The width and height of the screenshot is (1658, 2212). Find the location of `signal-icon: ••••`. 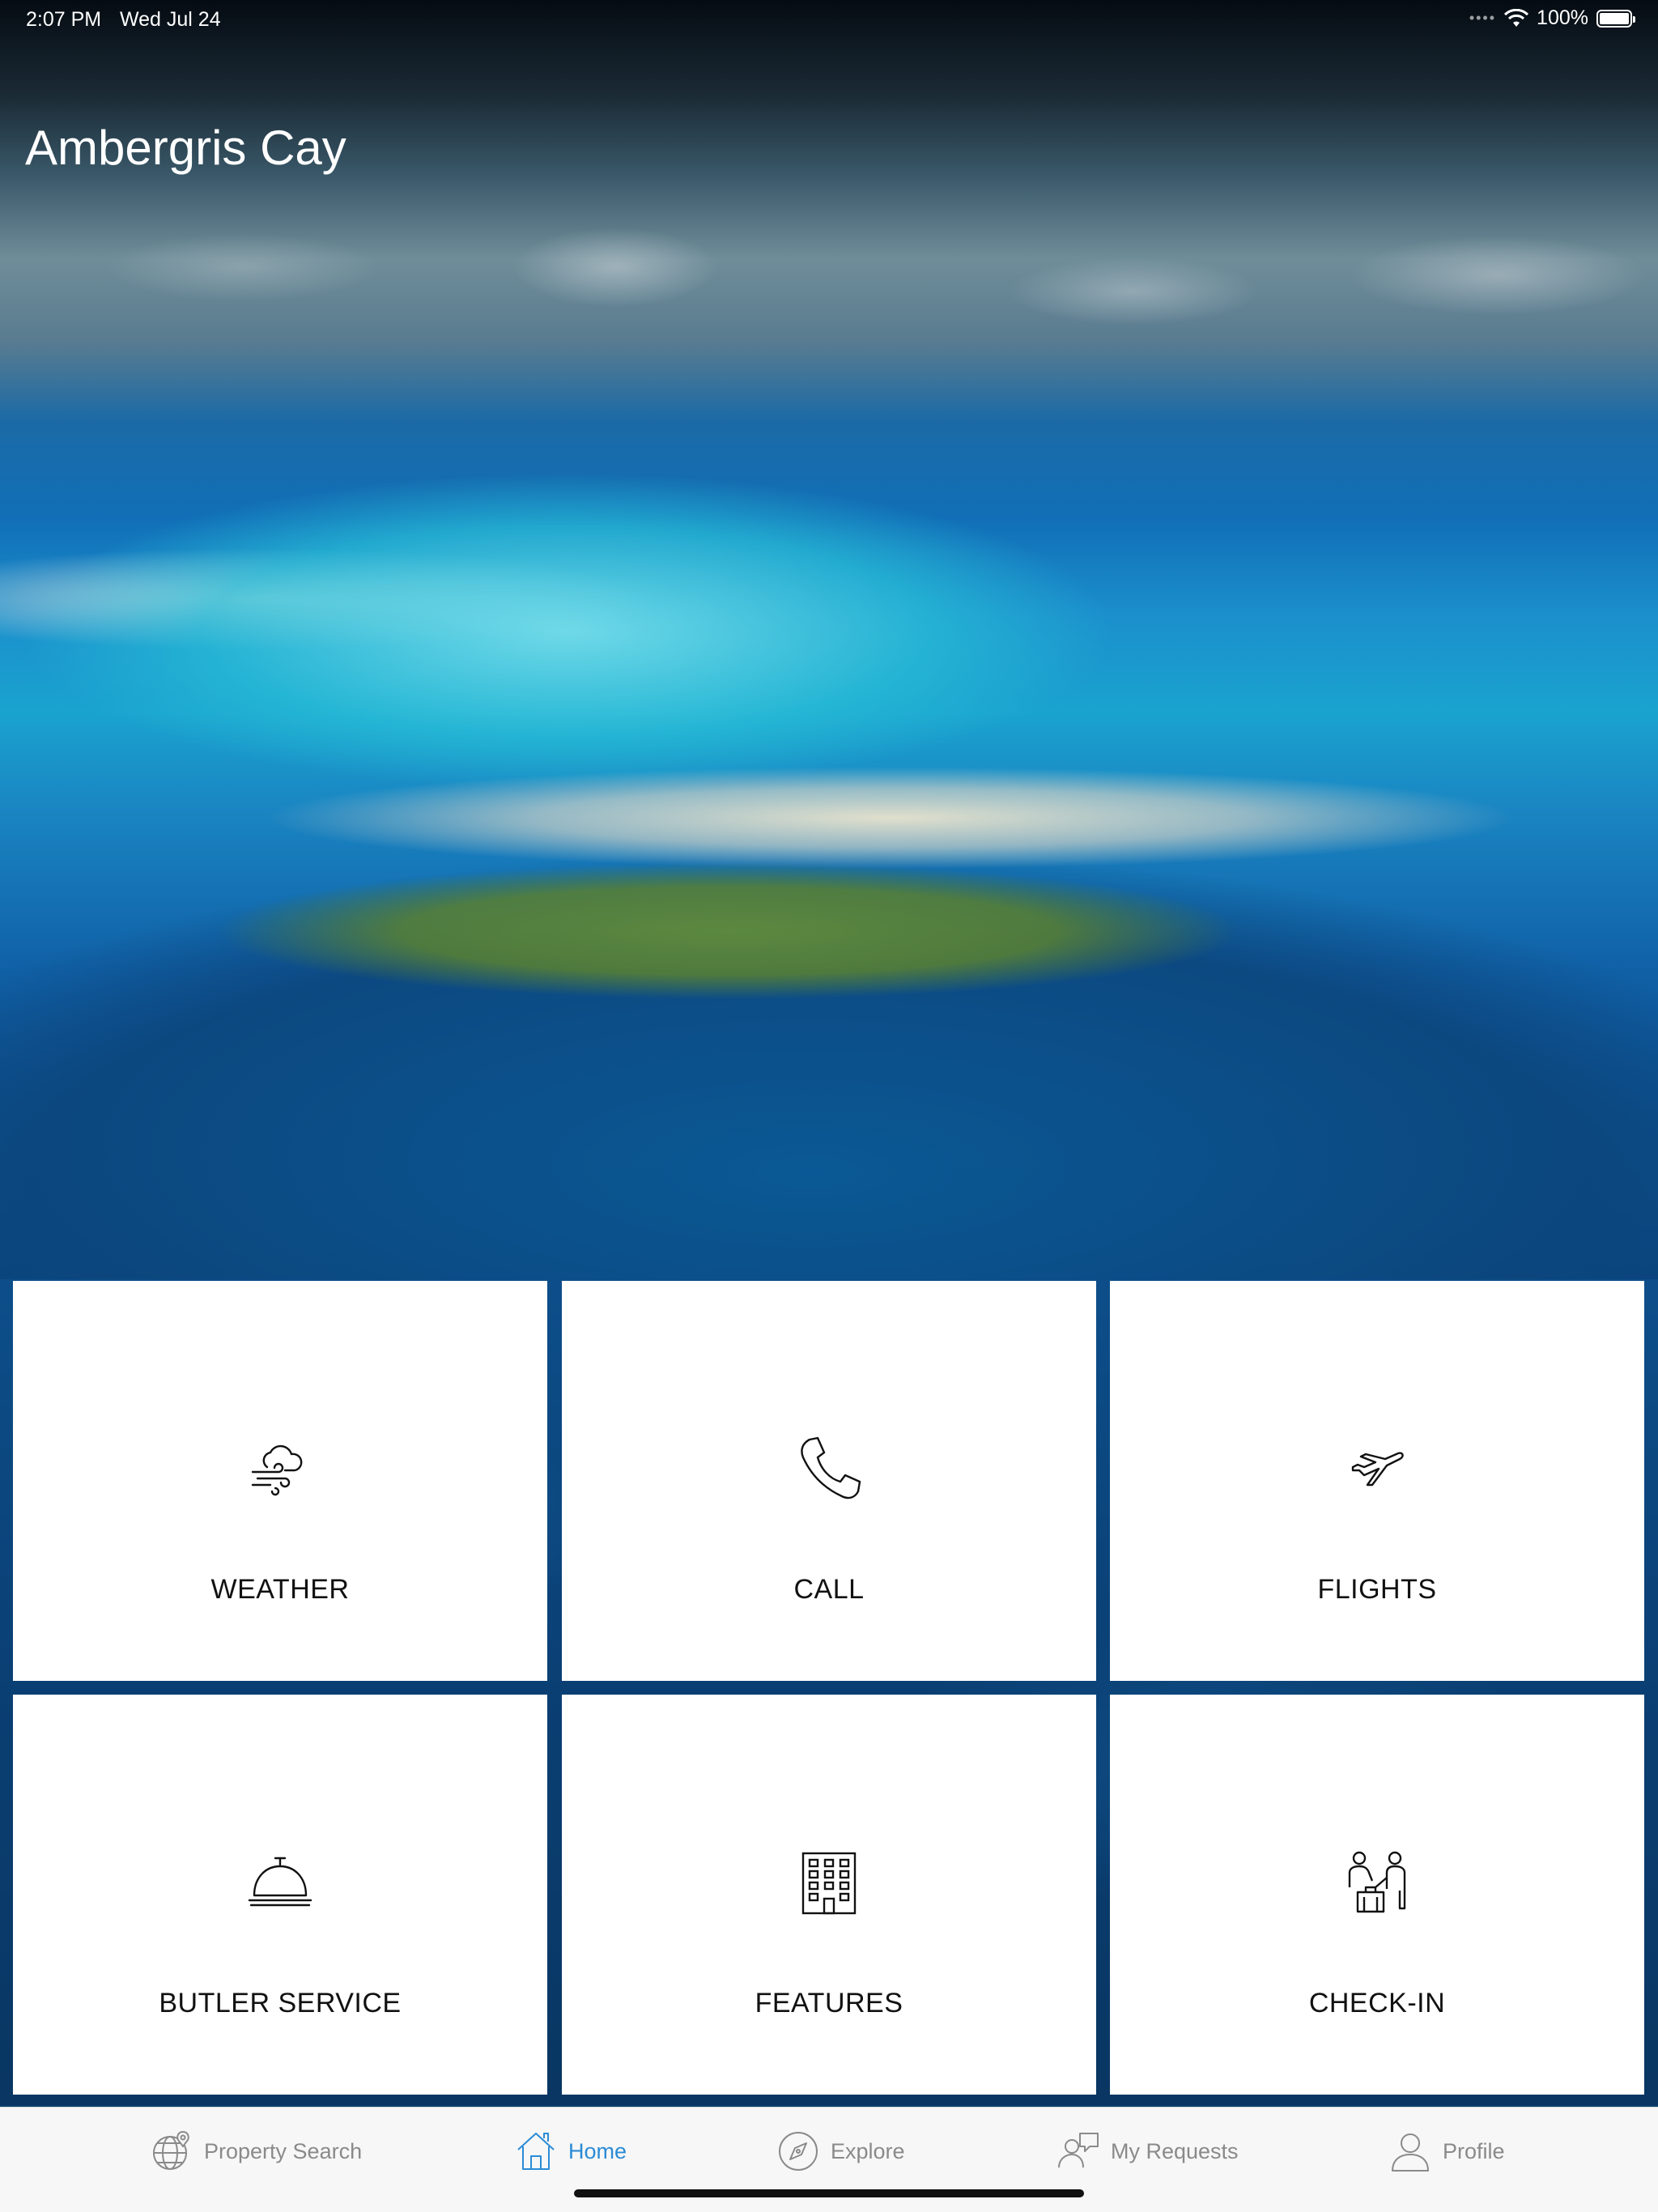

signal-icon: •••• is located at coordinates (1483, 18).